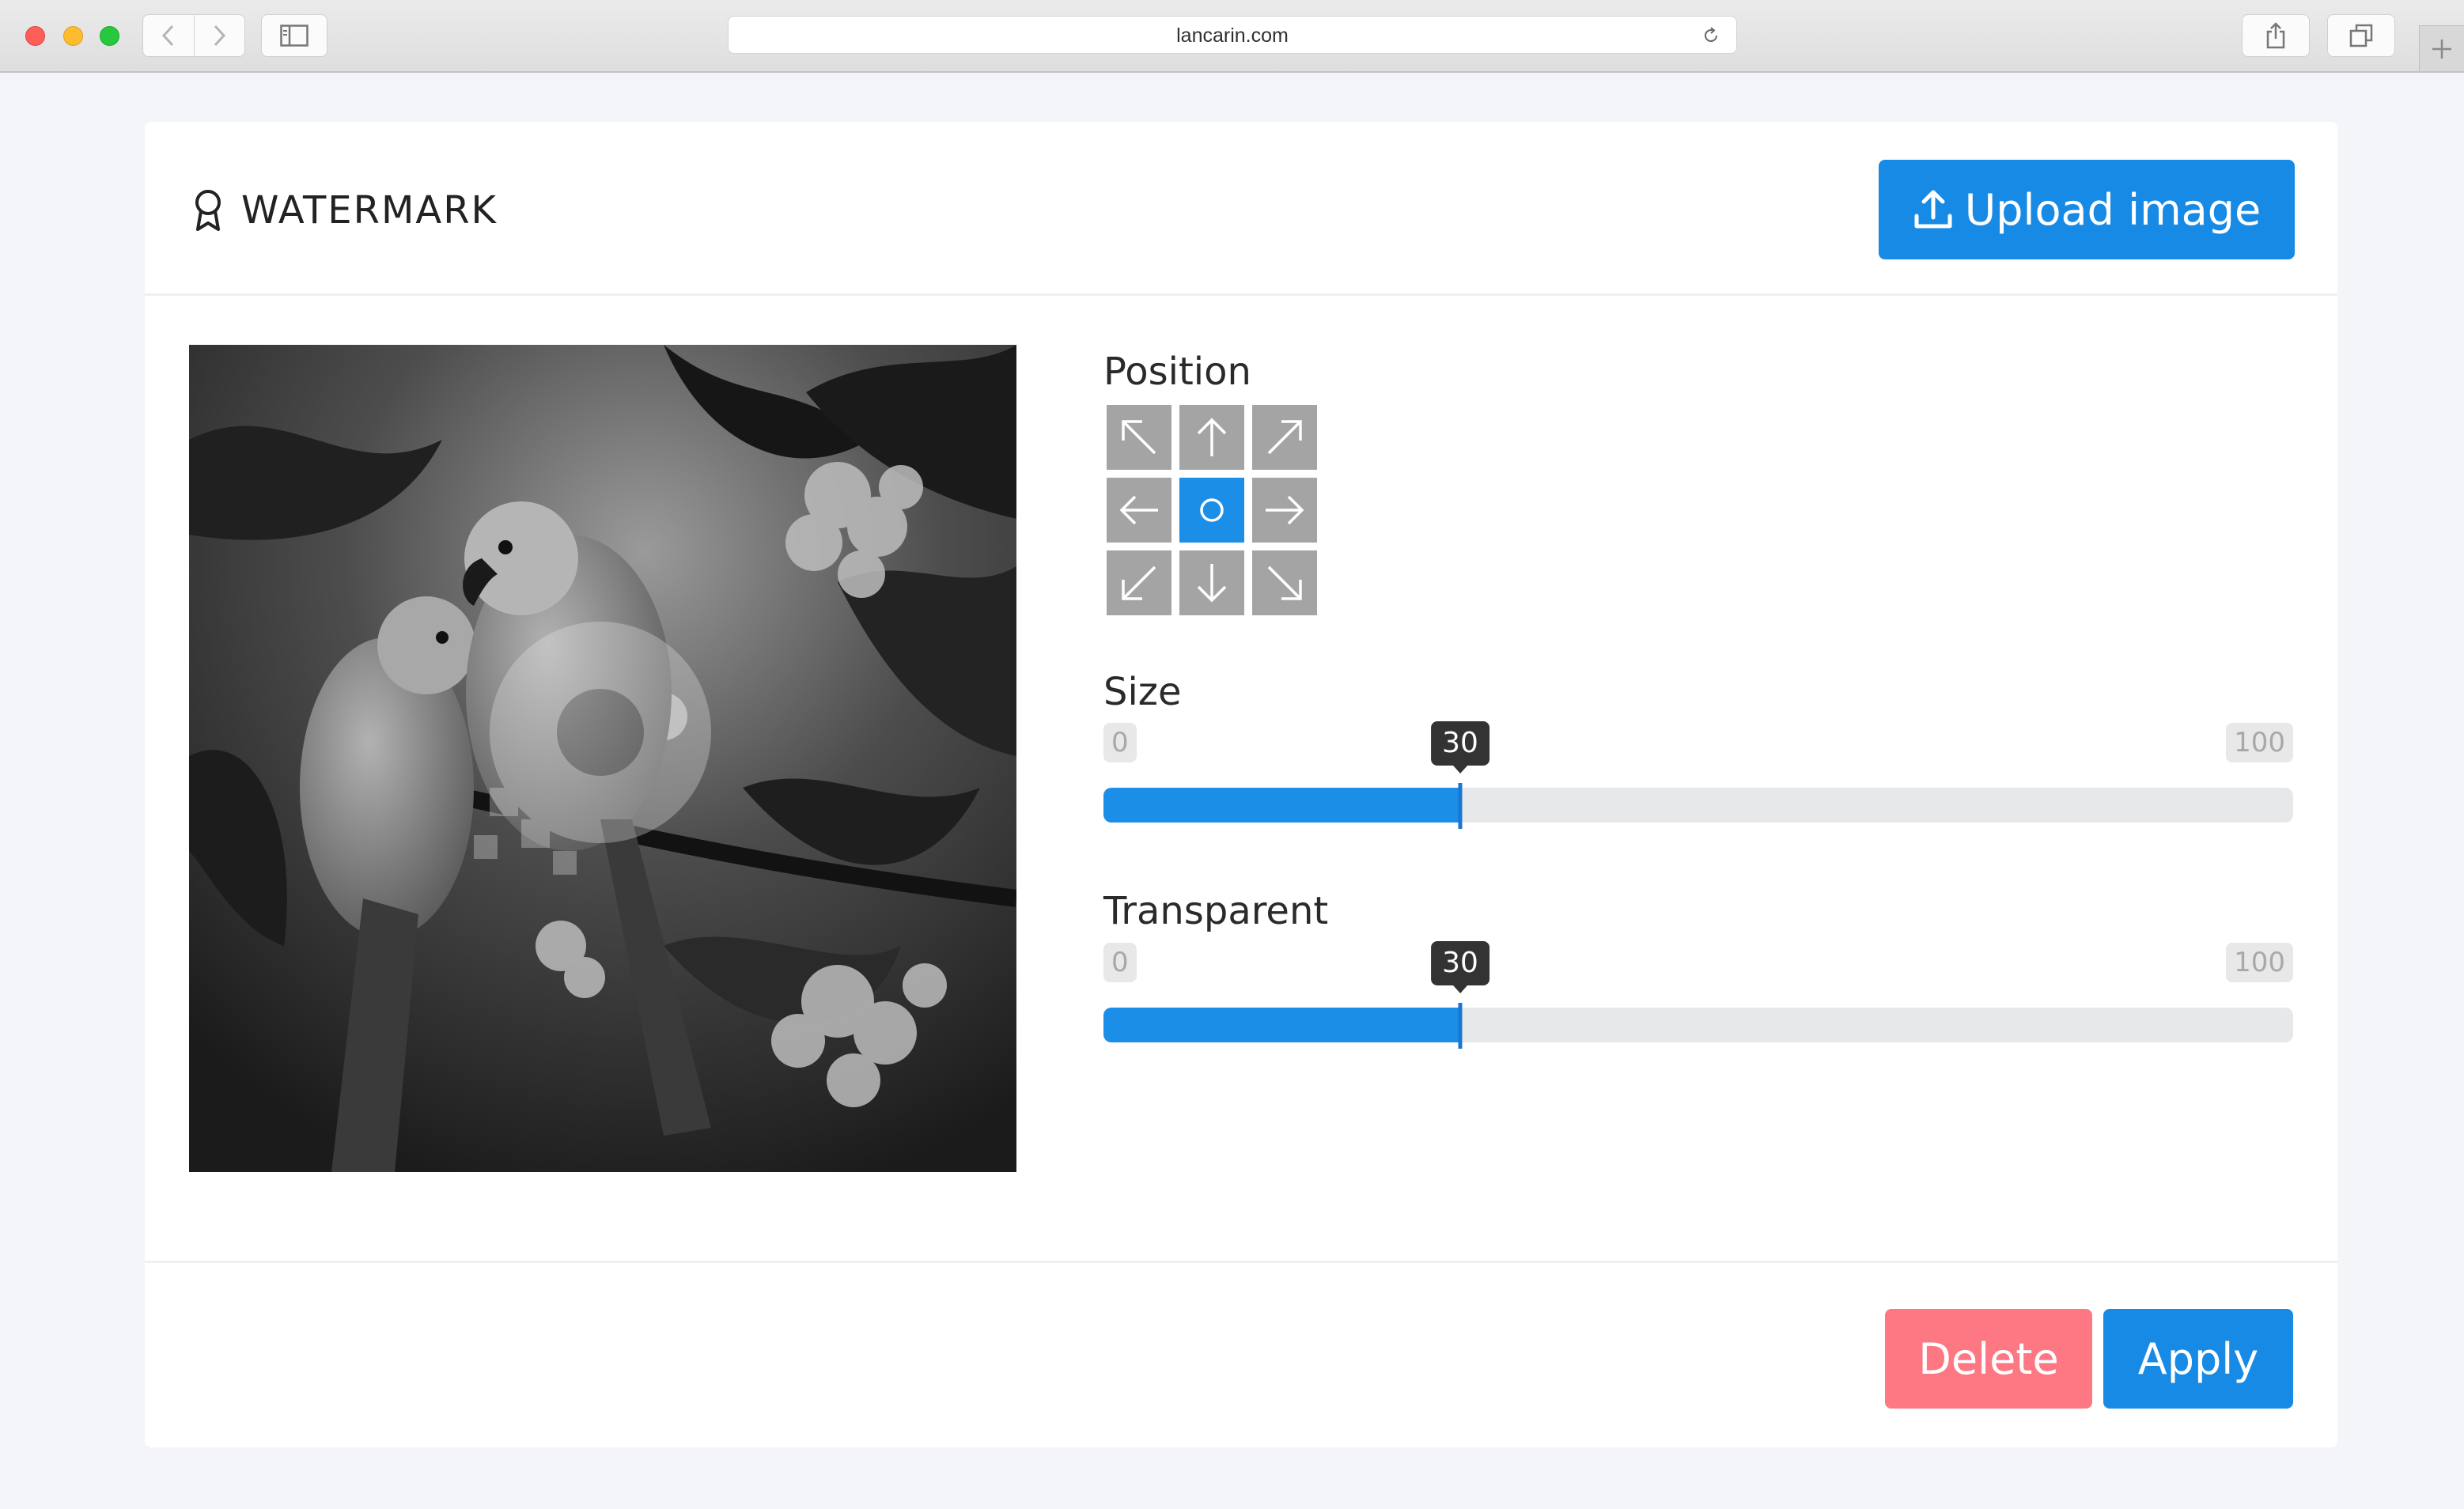  What do you see at coordinates (208, 210) in the screenshot?
I see `award-icon` at bounding box center [208, 210].